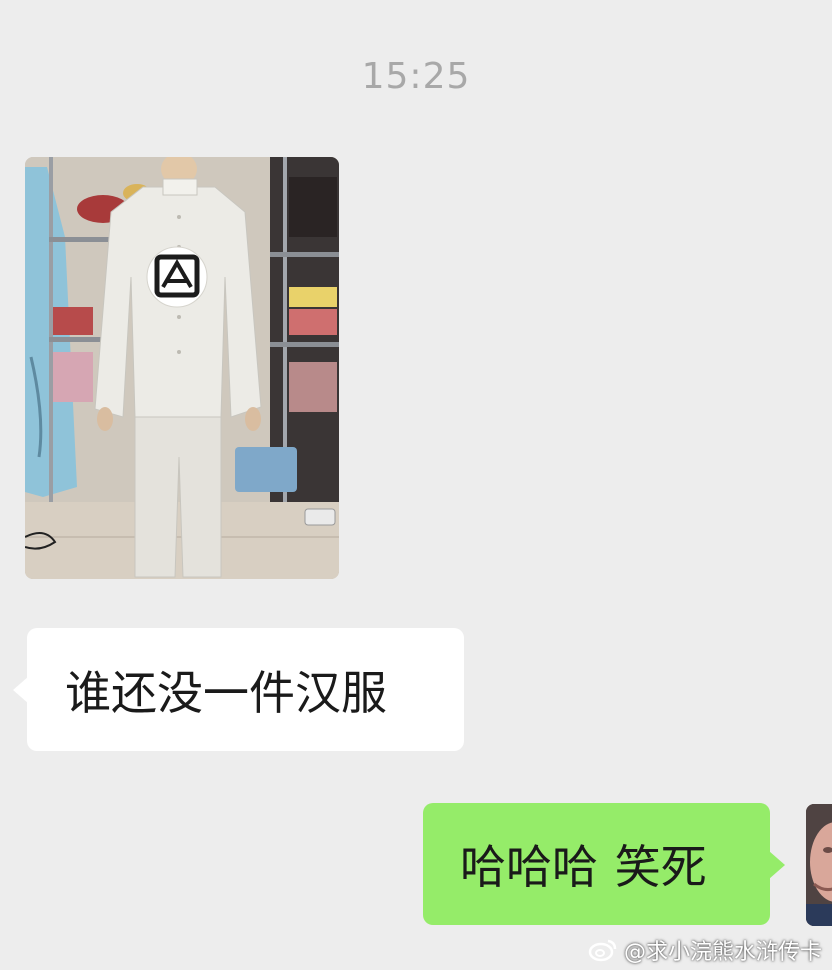  I want to click on watermark: @求小浣熊水浒传卡, so click(705, 950).